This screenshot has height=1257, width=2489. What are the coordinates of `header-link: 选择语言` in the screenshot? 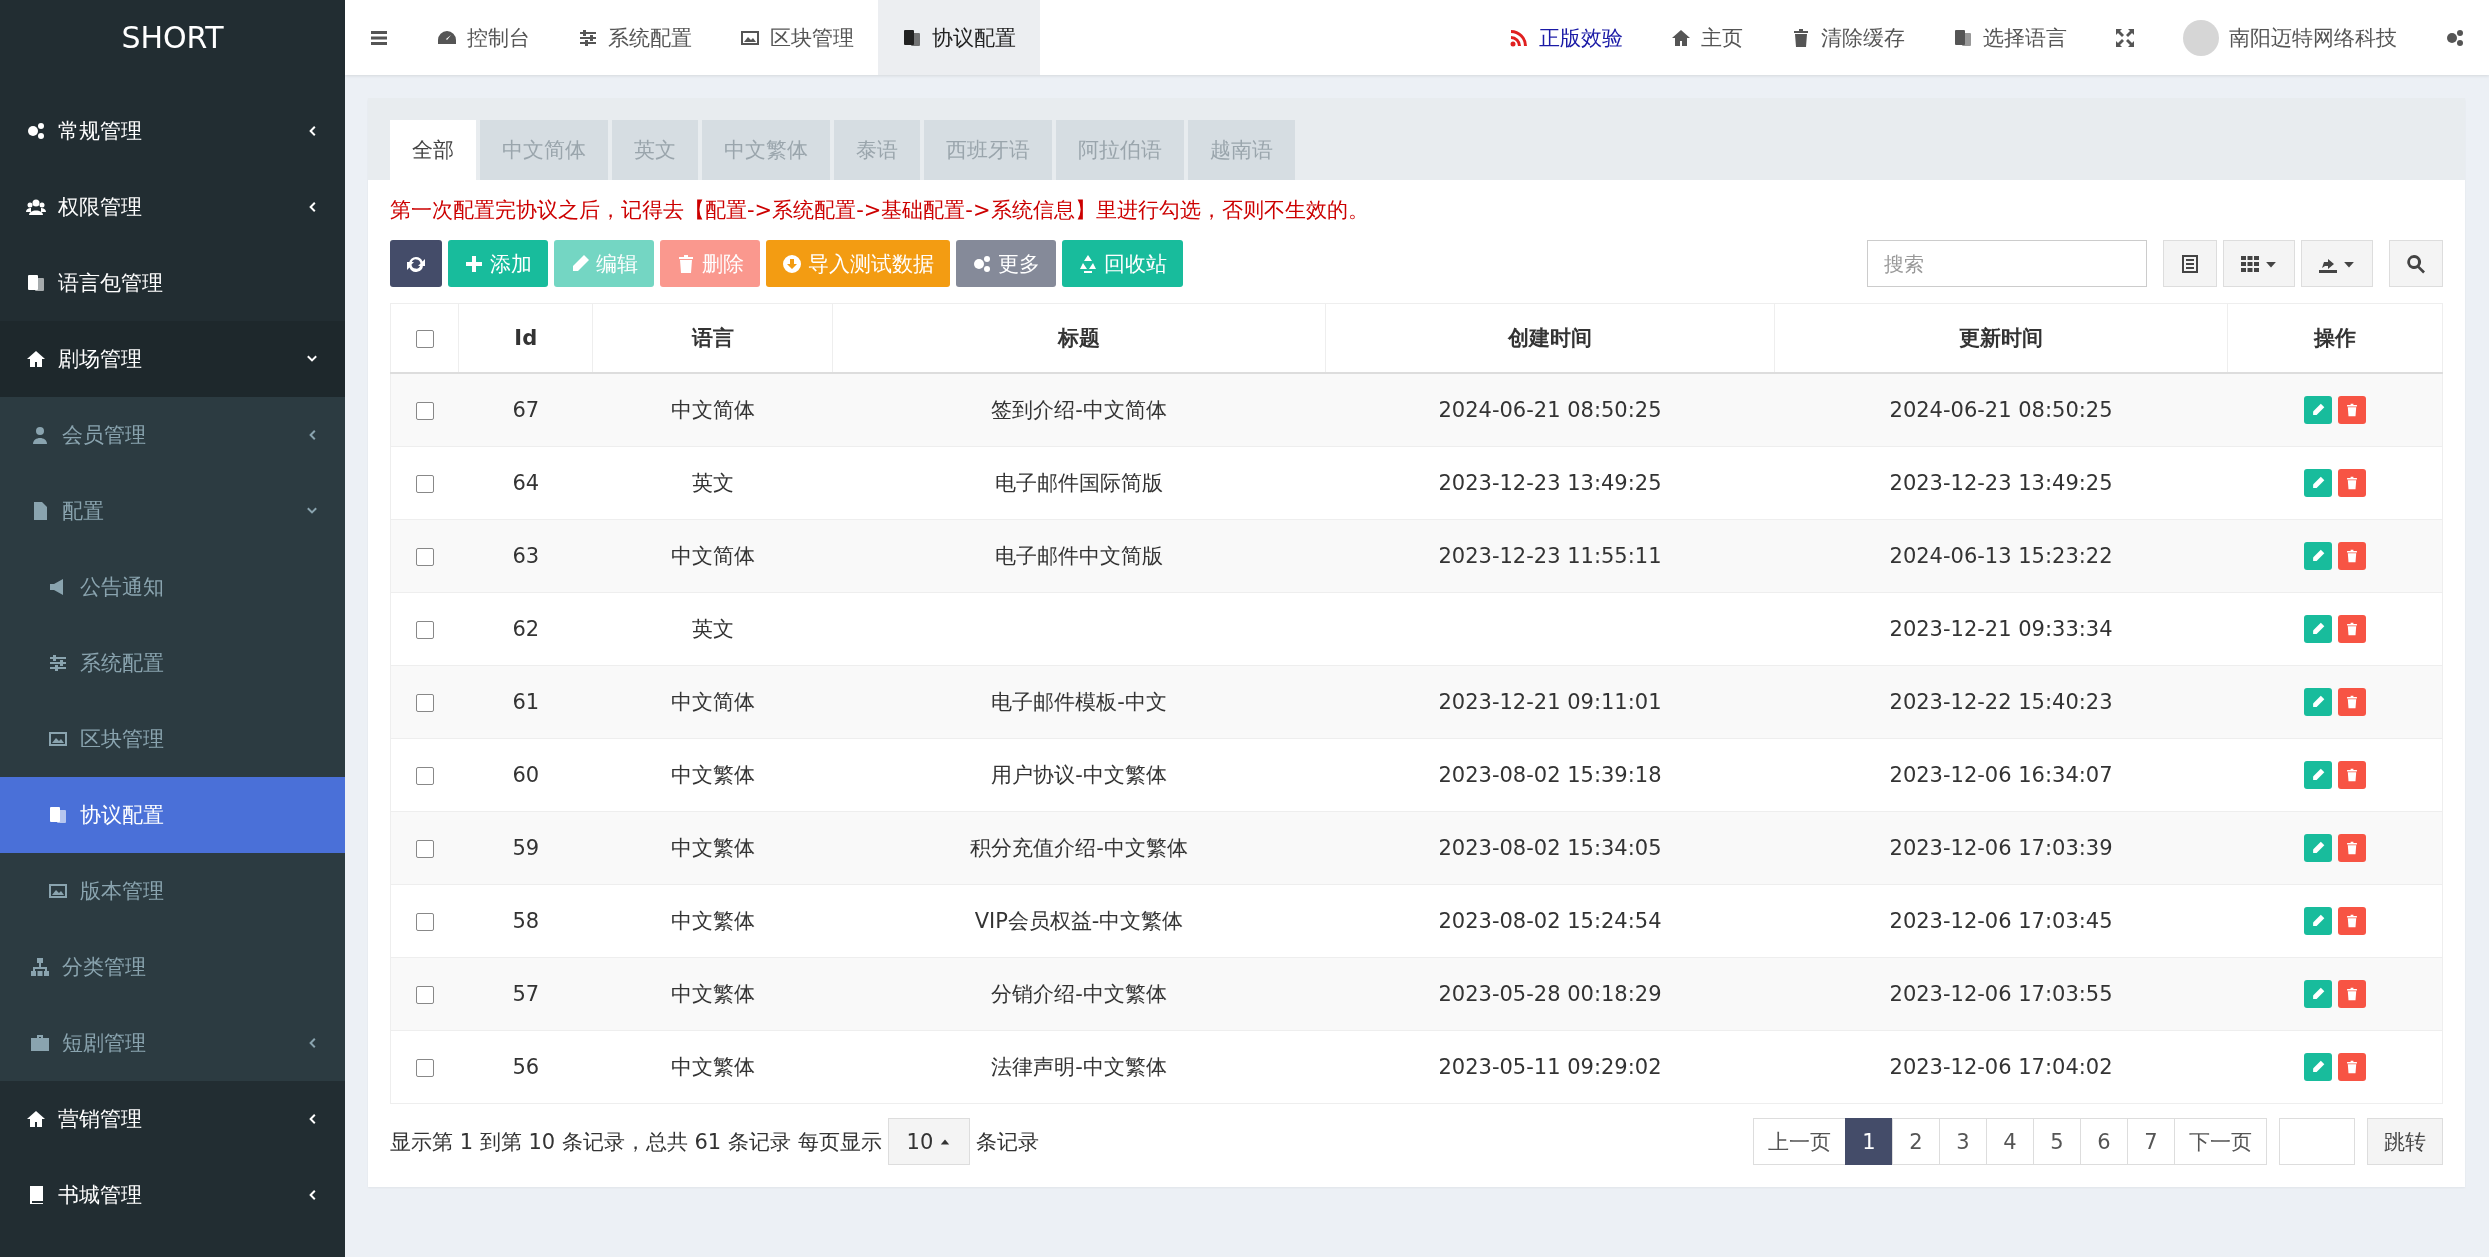 It's located at (2010, 37).